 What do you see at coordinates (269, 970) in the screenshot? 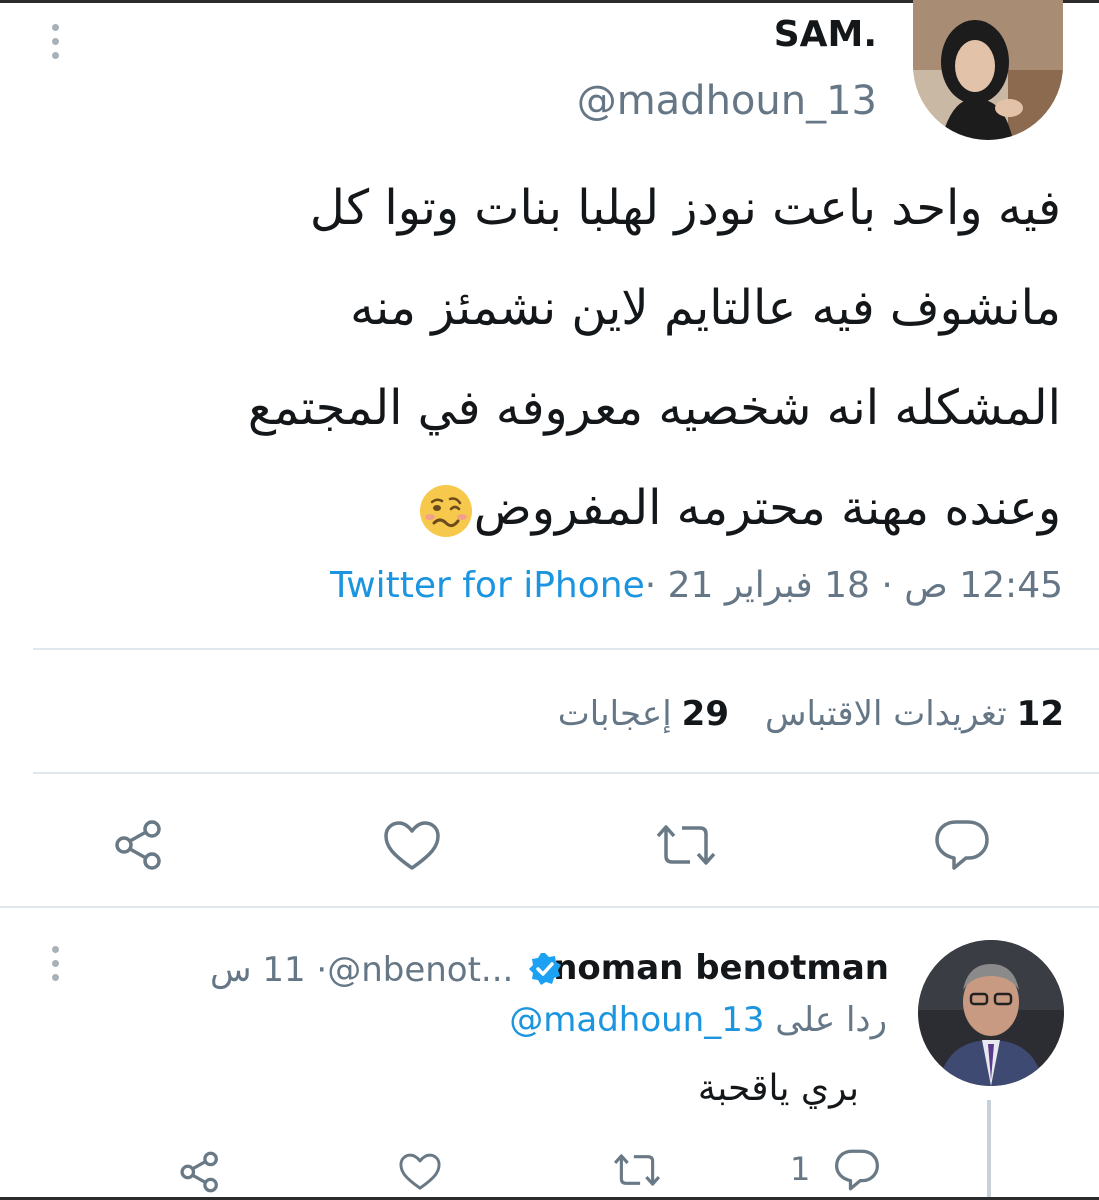
I see `reply-time: · 11 س` at bounding box center [269, 970].